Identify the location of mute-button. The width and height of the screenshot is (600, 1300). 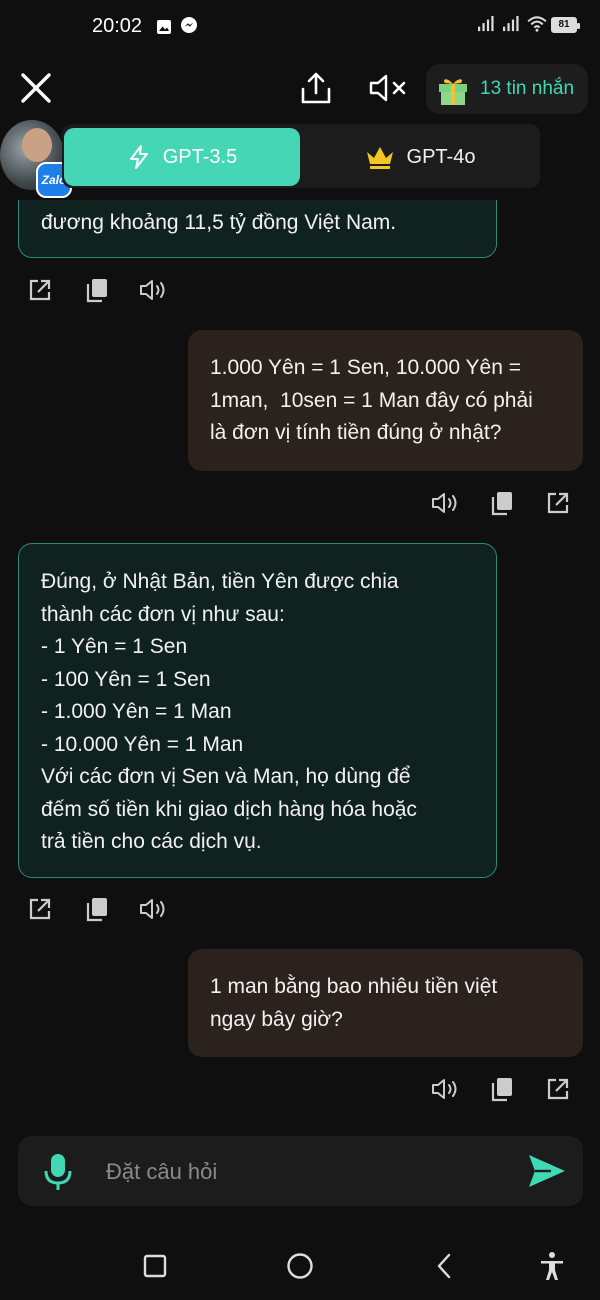
(388, 88).